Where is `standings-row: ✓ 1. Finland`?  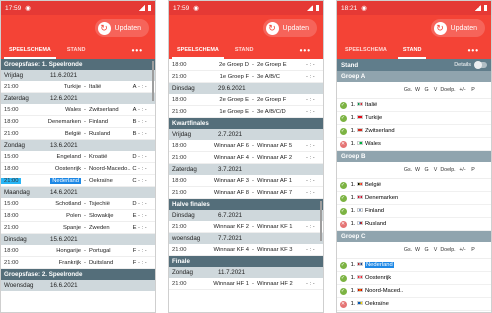 standings-row: ✓ 1. Finland is located at coordinates (414, 211).